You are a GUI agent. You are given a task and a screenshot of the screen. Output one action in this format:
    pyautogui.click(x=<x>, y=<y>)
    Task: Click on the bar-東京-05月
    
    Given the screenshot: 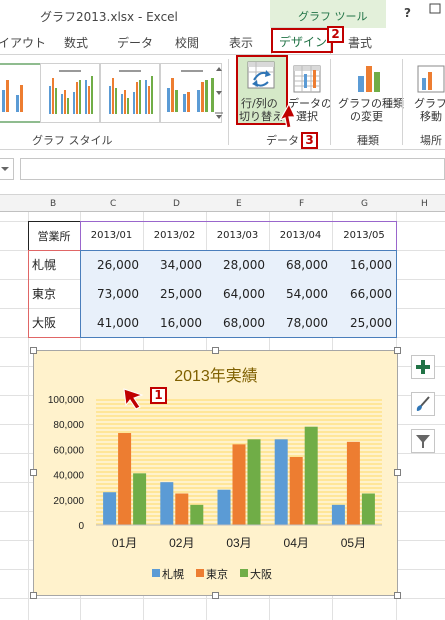 What is the action you would take?
    pyautogui.click(x=353, y=483)
    